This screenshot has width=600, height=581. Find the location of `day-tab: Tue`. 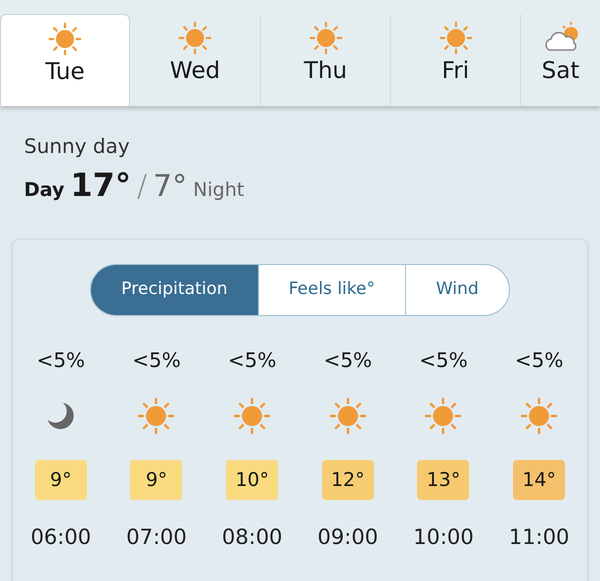

day-tab: Tue is located at coordinates (65, 60).